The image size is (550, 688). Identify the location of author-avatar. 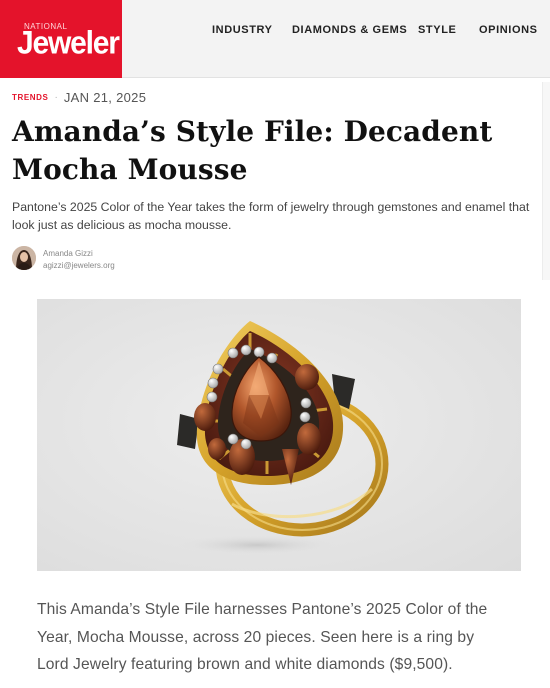
(24, 258).